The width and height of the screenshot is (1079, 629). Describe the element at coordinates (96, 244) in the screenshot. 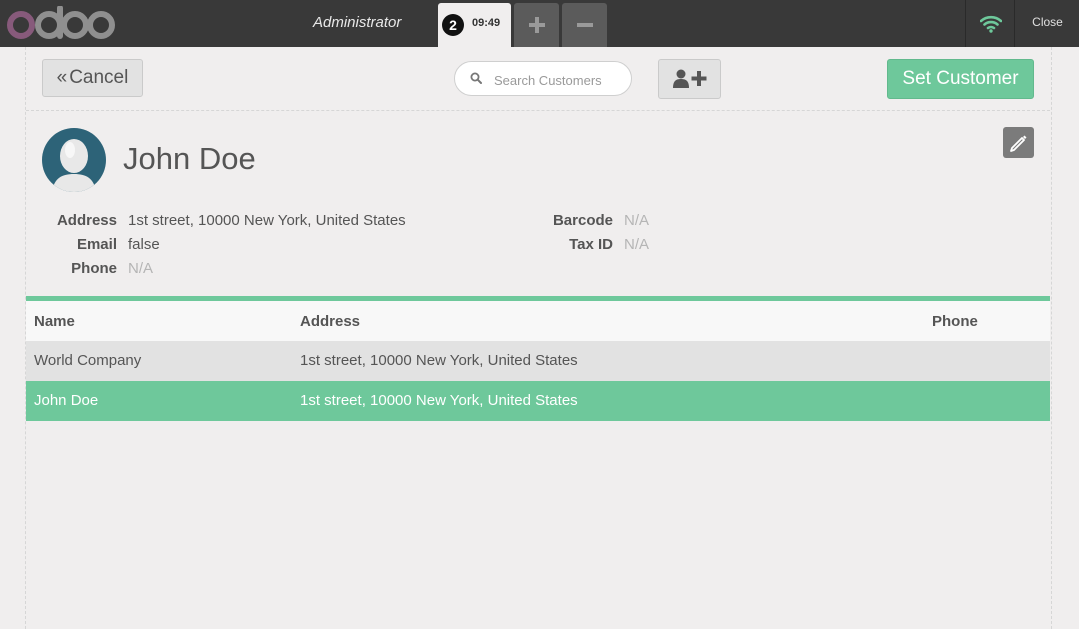

I see `email-label: Email` at that location.